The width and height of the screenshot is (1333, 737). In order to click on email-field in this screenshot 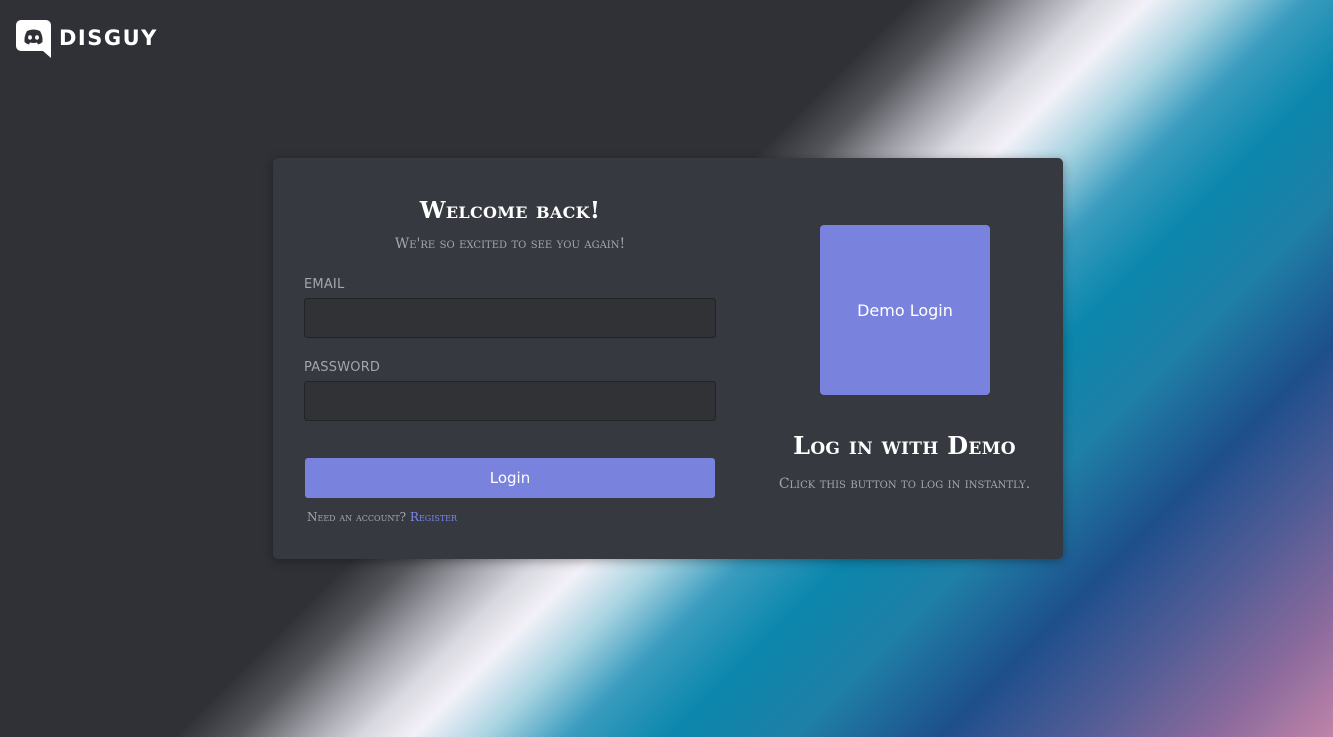, I will do `click(510, 318)`.